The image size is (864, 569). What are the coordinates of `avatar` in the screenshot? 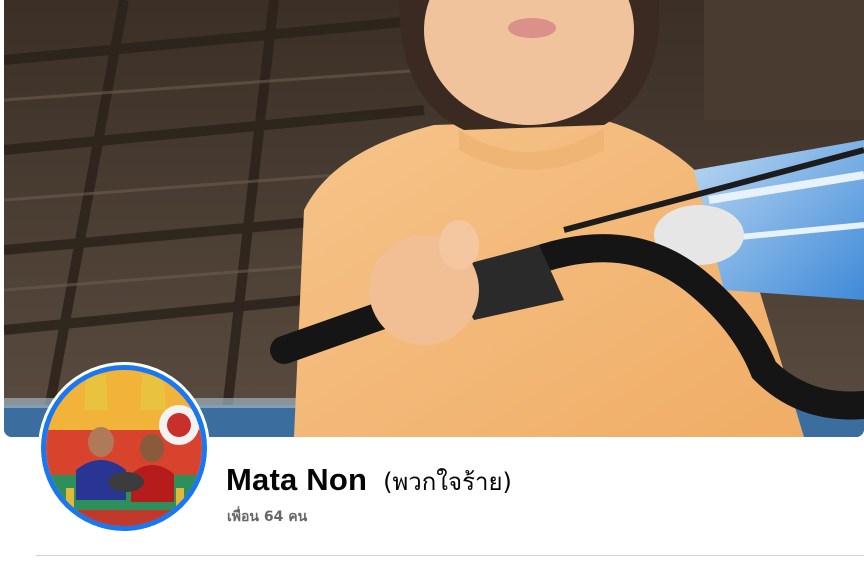 It's located at (124, 448).